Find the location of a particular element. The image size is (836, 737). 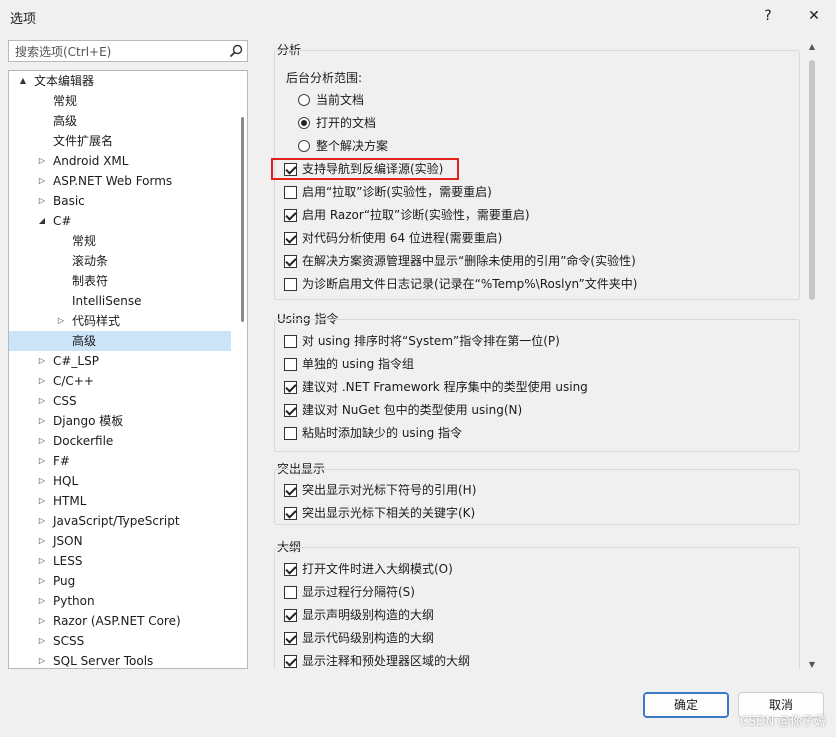

tree-item: ▷ SCSS is located at coordinates (120, 641).